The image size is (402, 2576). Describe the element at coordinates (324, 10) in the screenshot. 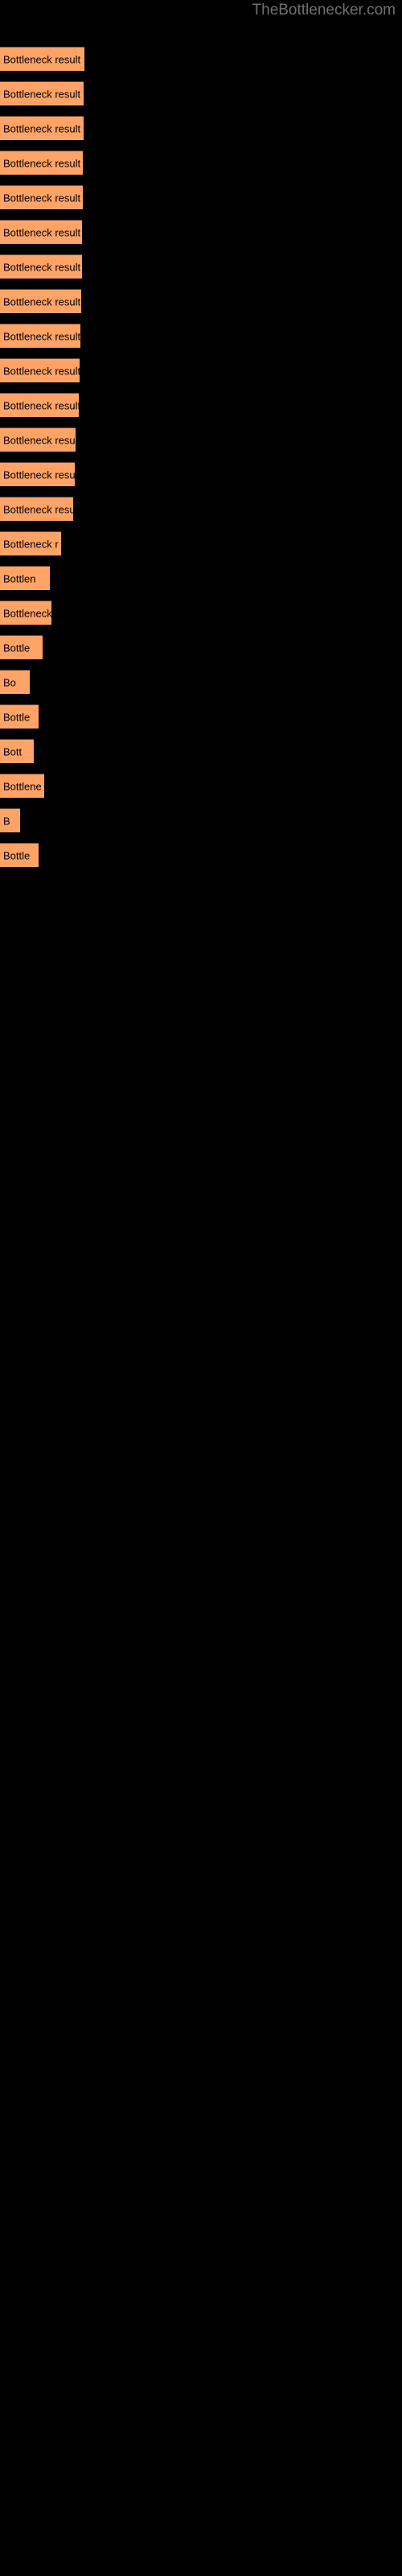

I see `site-title: TheBottlenecker.com` at that location.